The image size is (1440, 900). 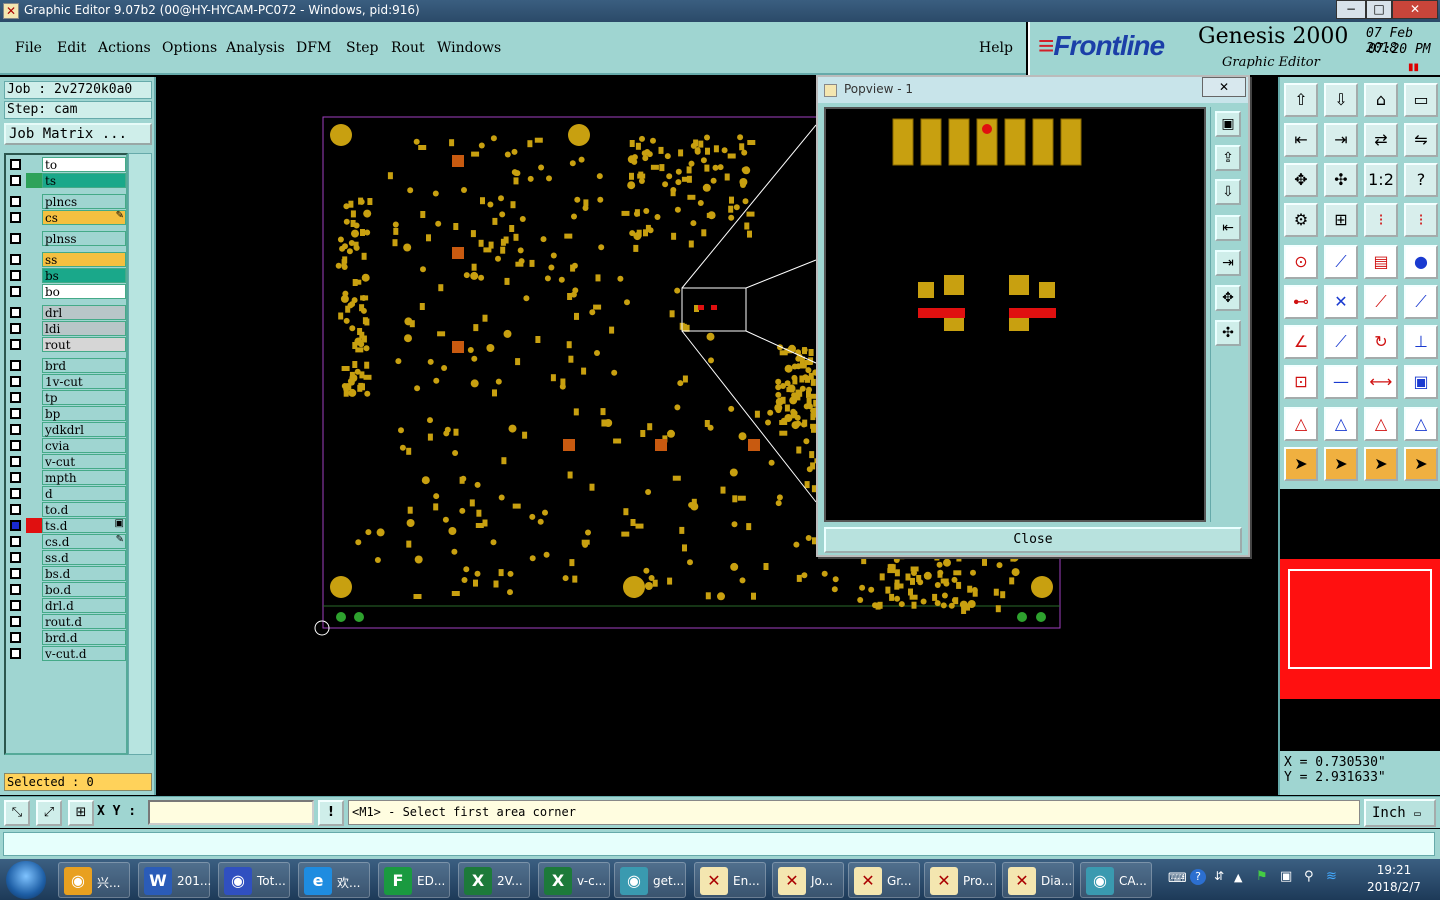 I want to click on layer-name: brd, so click(x=84, y=365).